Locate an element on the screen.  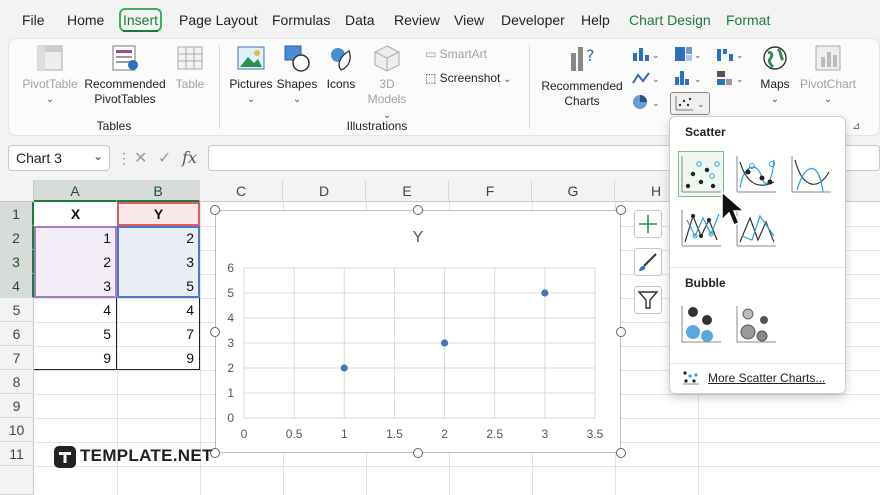
chevron-down-icon: ⌄ is located at coordinates (98, 156).